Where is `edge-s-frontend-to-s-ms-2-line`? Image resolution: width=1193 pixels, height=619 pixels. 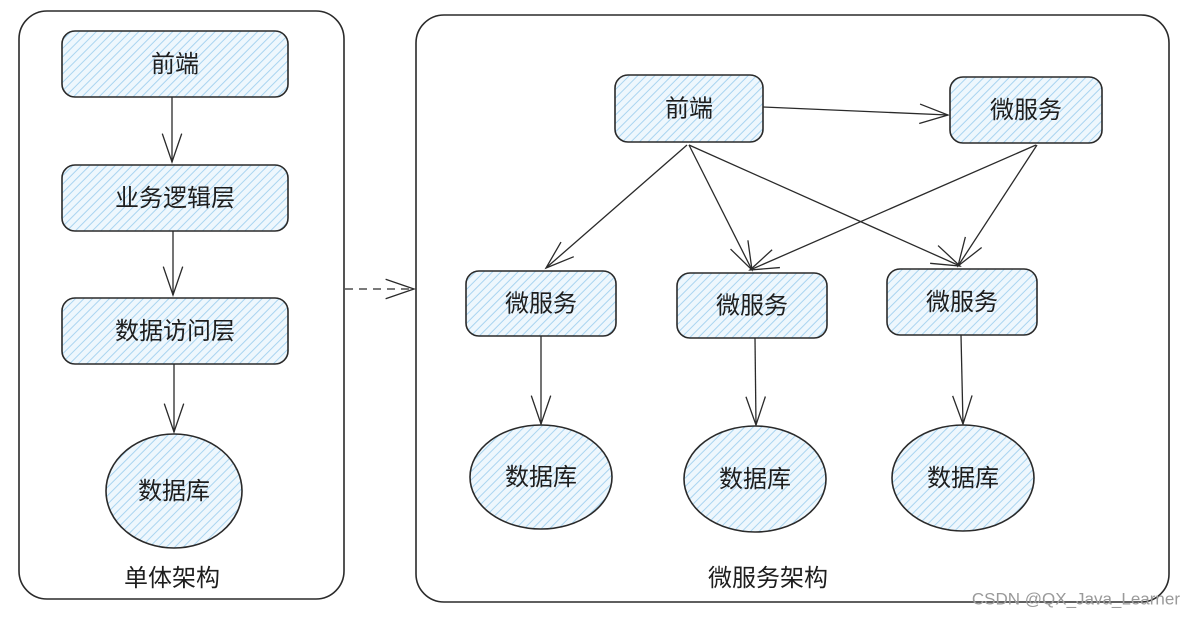
edge-s-frontend-to-s-ms-2-line is located at coordinates (720, 207).